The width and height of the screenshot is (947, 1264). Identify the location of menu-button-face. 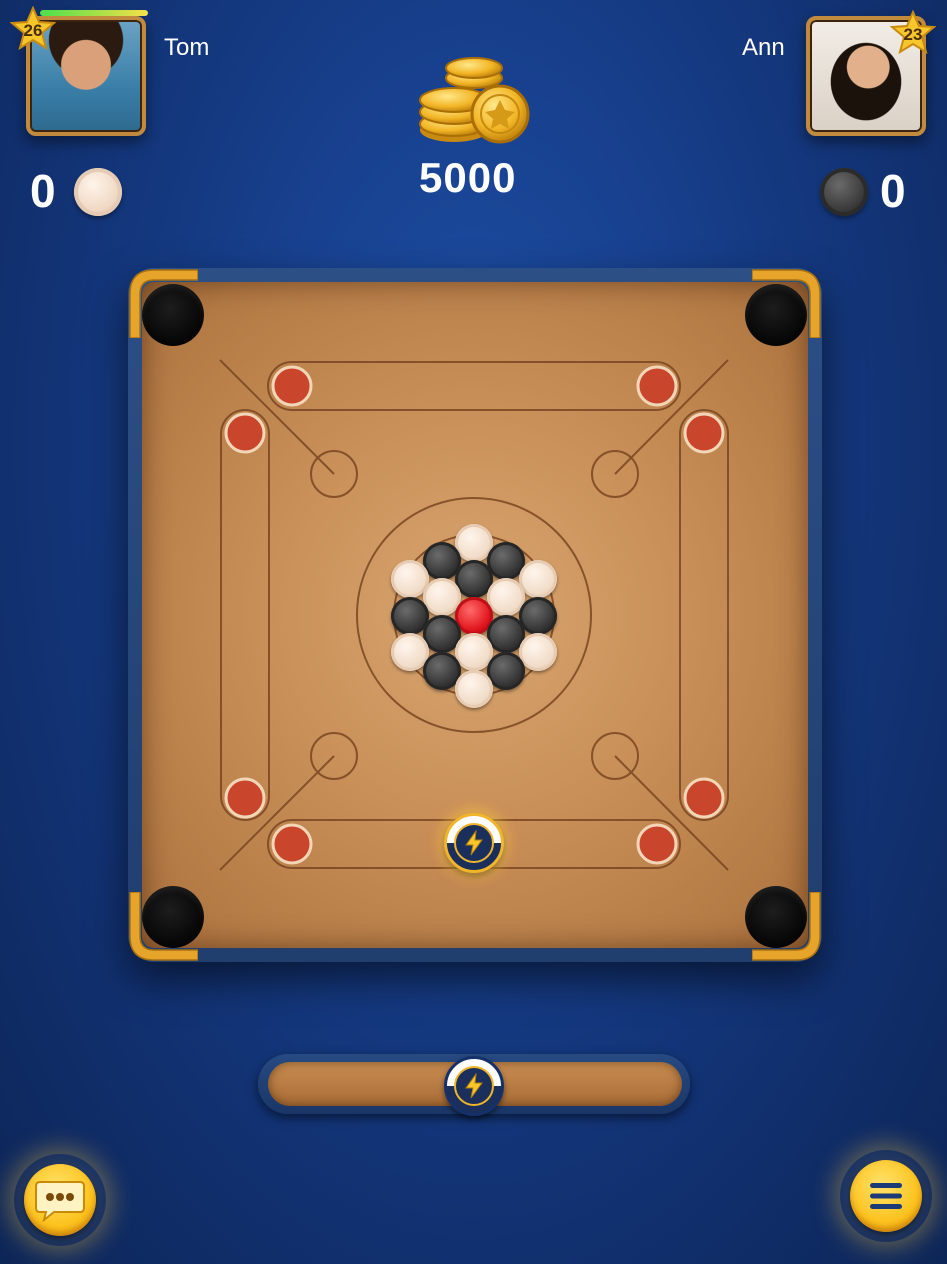
(886, 1196).